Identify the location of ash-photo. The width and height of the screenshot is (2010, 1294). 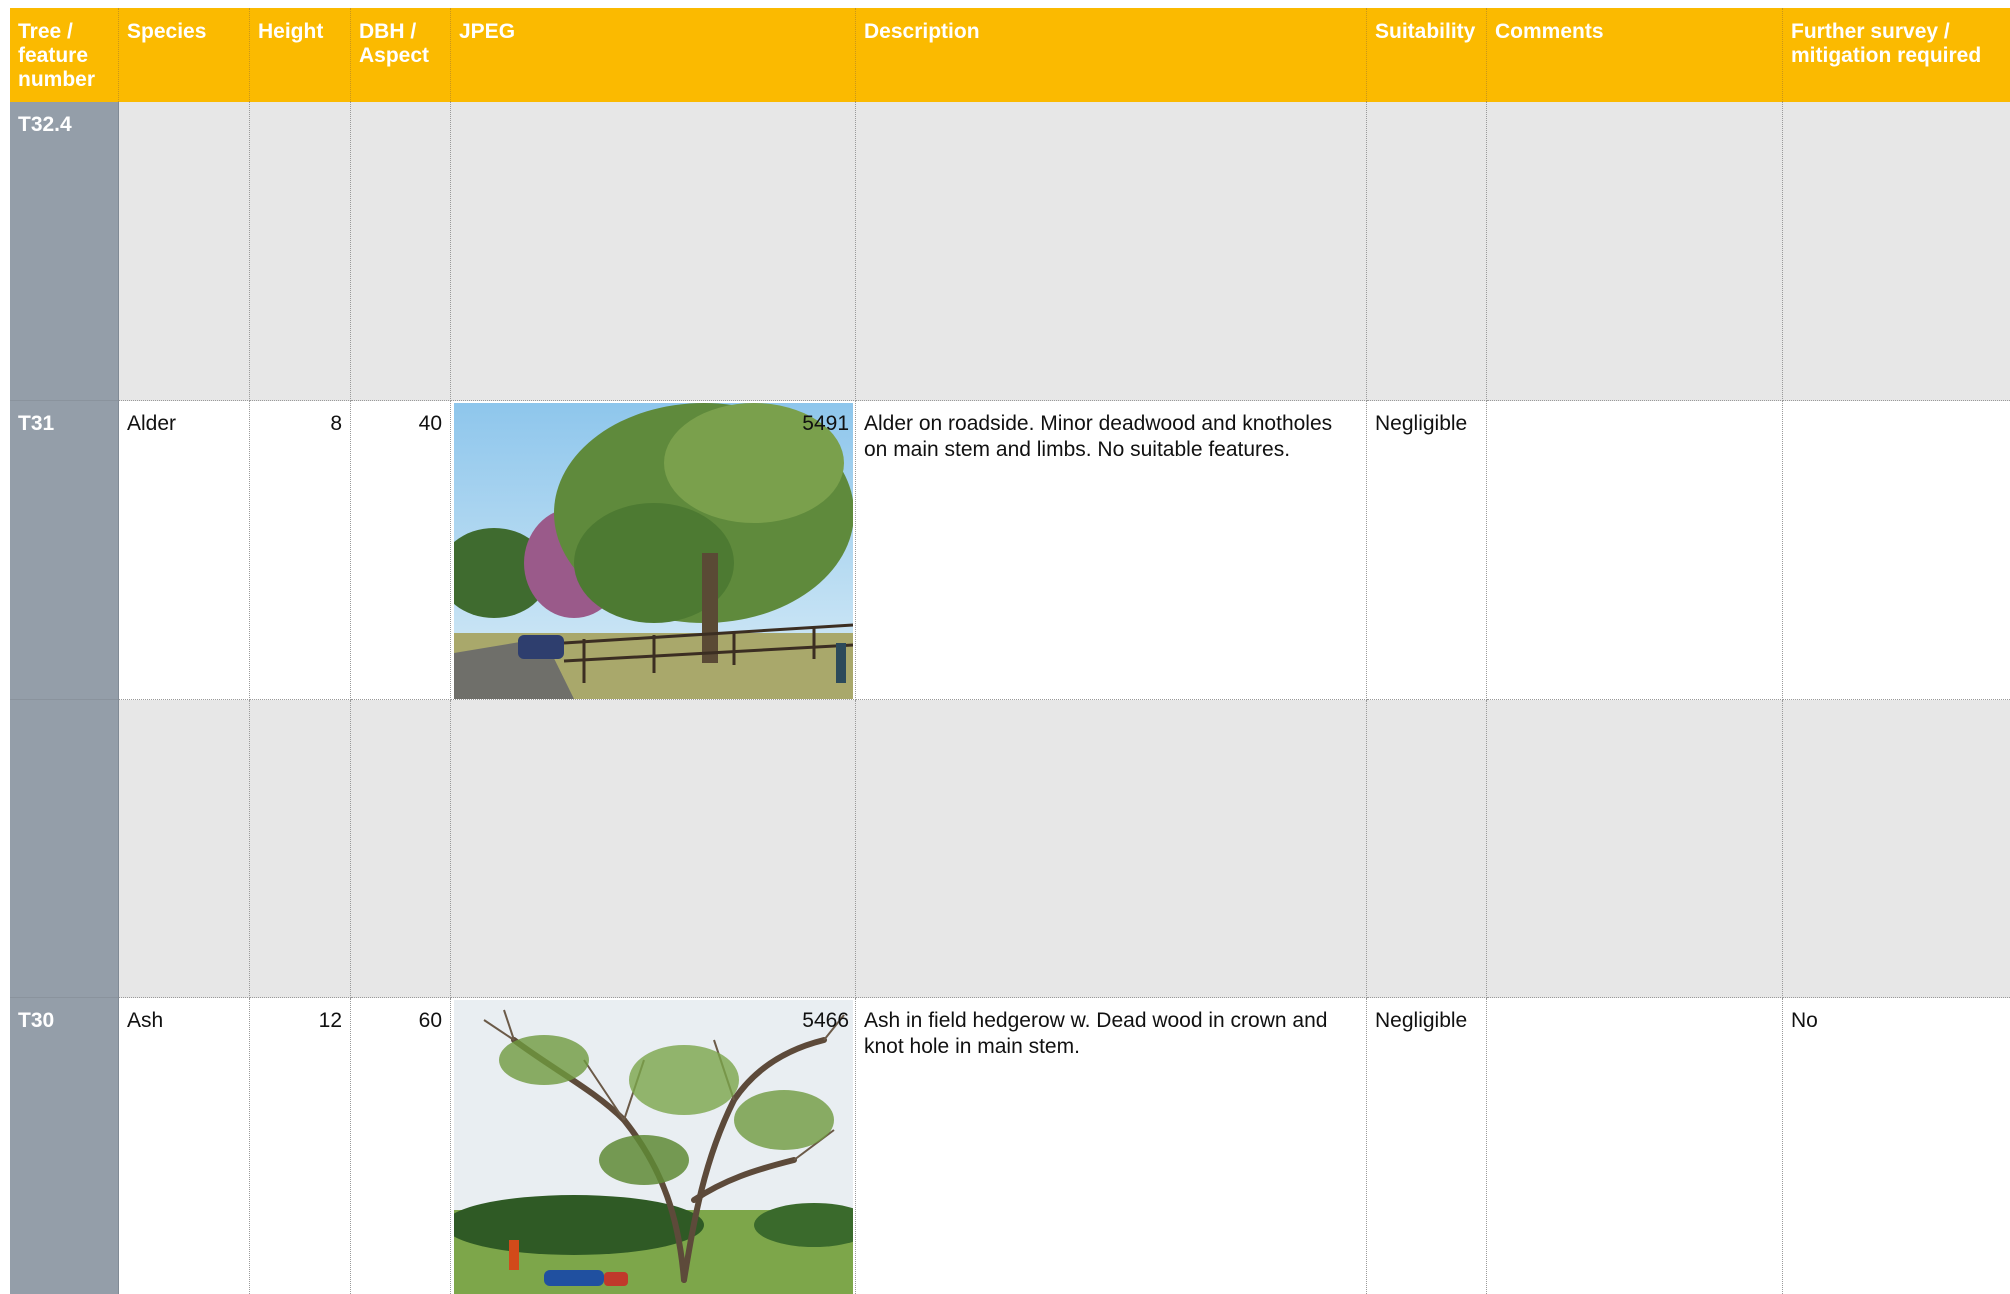
(653, 1147).